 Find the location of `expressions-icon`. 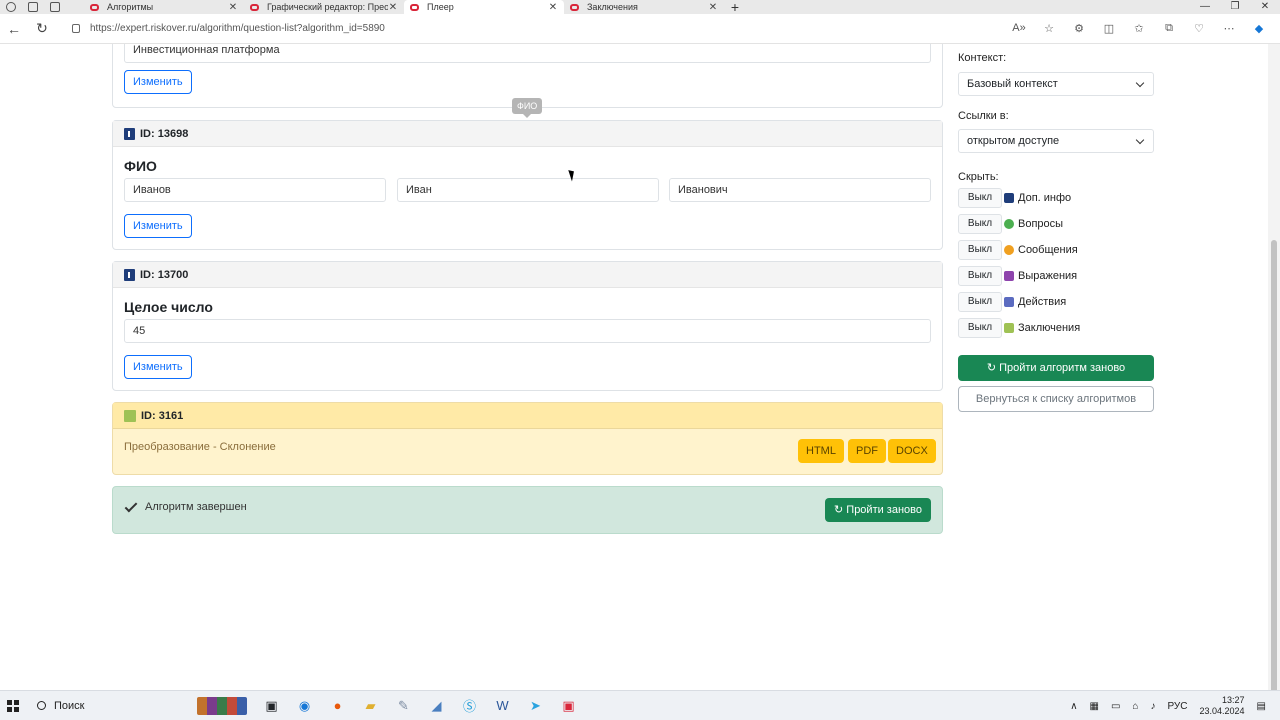

expressions-icon is located at coordinates (1009, 276).